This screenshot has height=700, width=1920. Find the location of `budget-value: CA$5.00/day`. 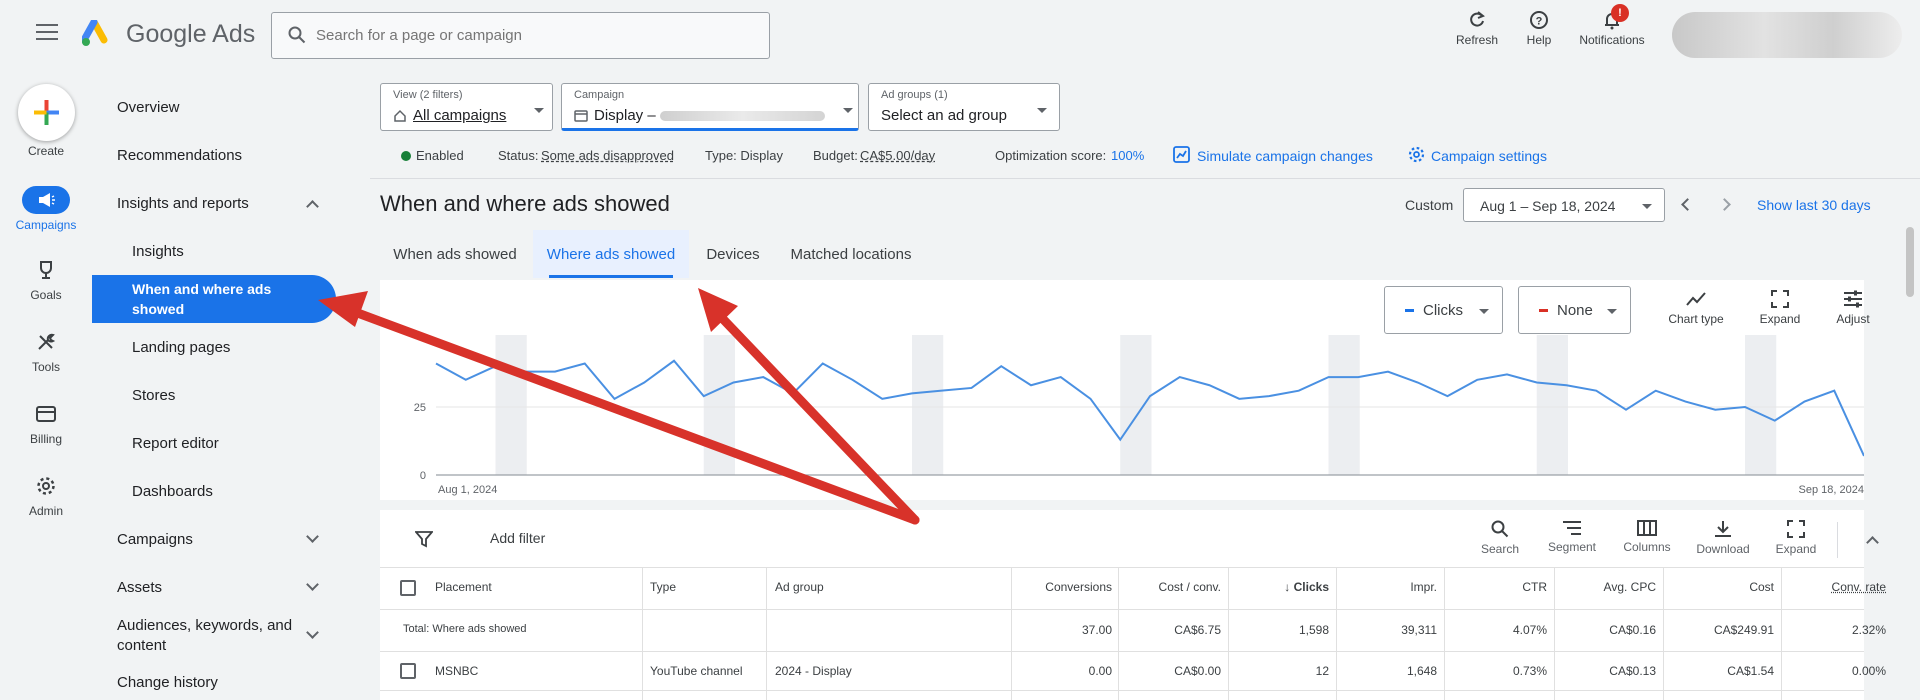

budget-value: CA$5.00/day is located at coordinates (897, 155).